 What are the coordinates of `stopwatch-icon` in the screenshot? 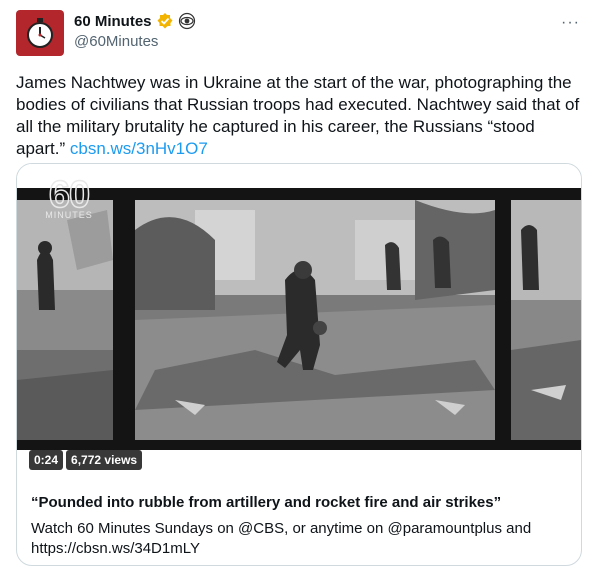 It's located at (40, 33).